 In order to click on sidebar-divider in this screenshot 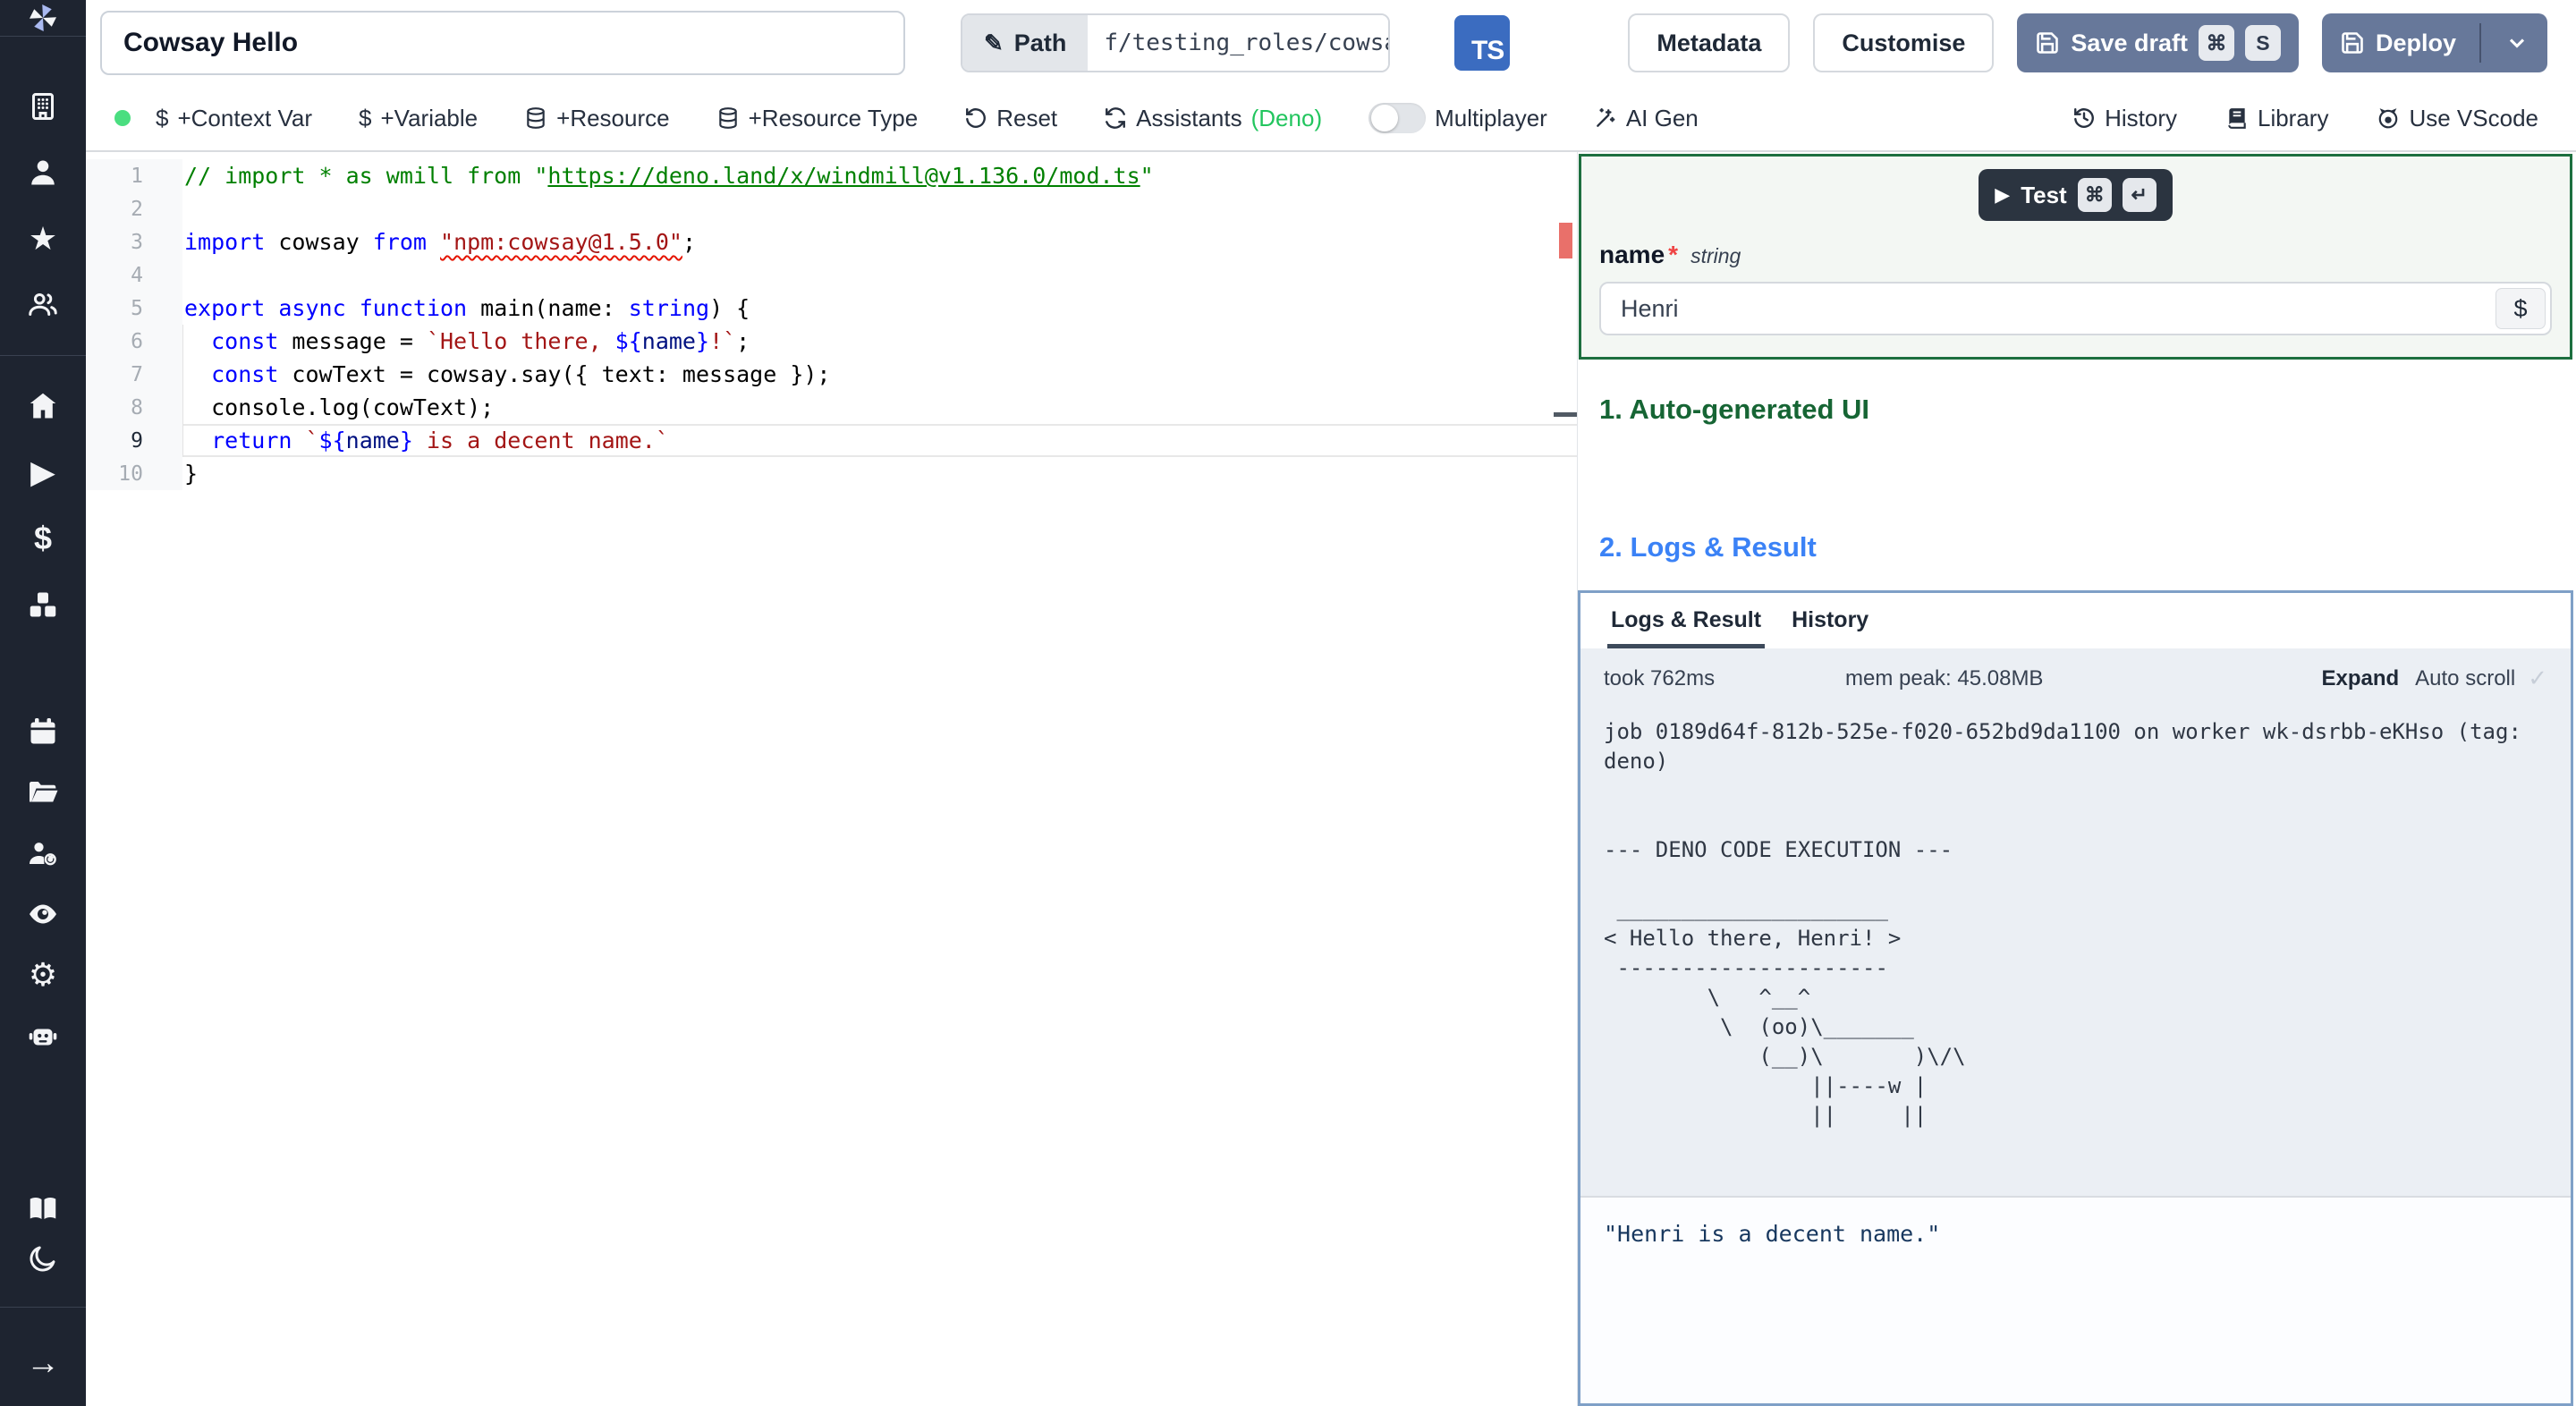, I will do `click(43, 1307)`.